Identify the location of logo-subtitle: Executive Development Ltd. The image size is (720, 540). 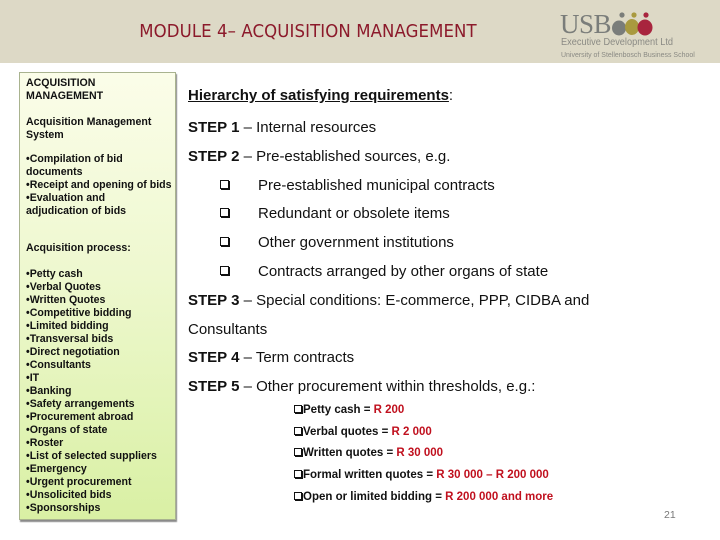
(617, 42).